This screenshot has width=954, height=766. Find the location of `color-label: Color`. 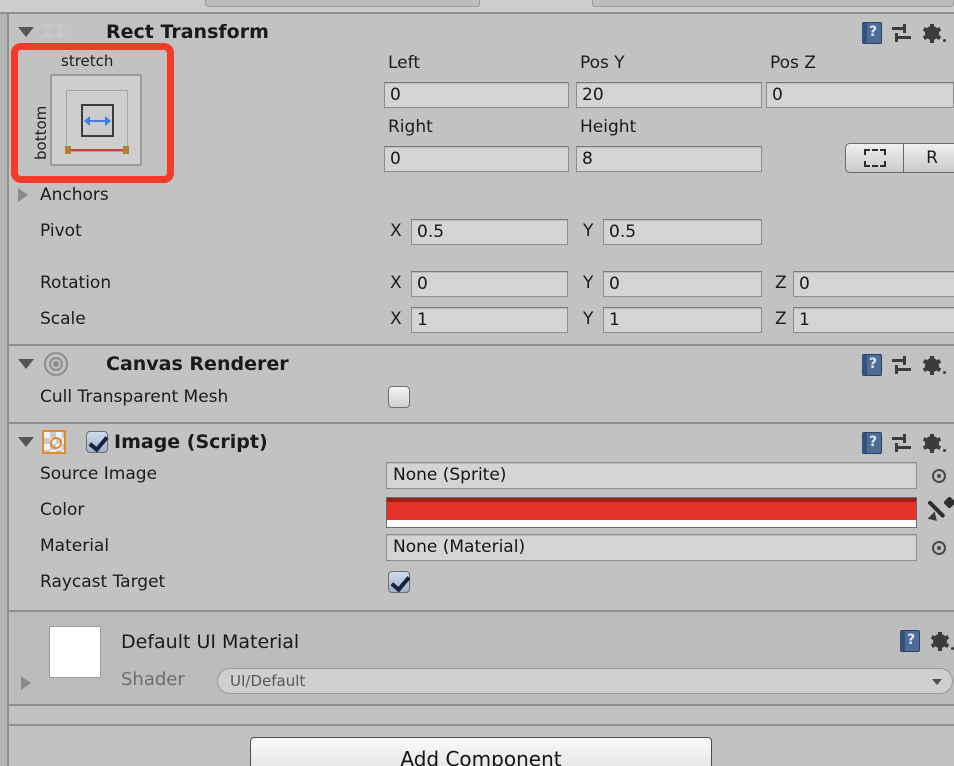

color-label: Color is located at coordinates (62, 510).